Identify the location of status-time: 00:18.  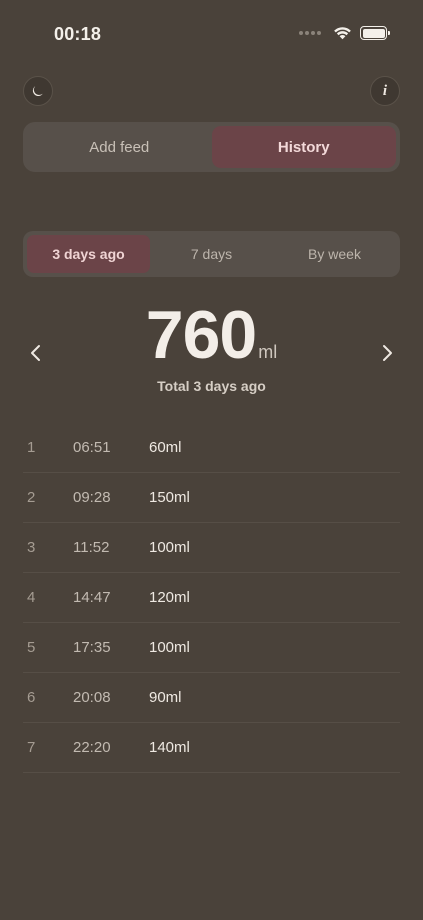
(78, 34).